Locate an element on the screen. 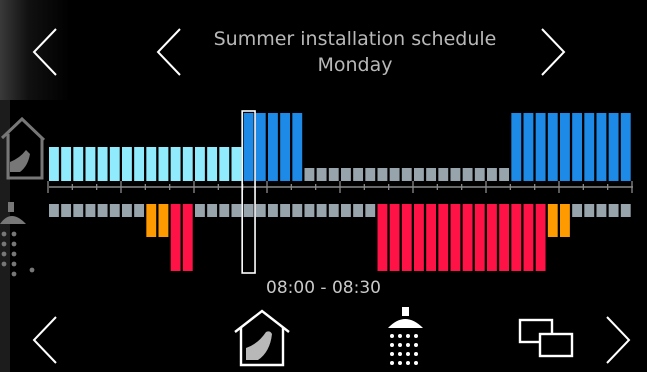 The width and height of the screenshot is (647, 372). shower-icon is located at coordinates (406, 338).